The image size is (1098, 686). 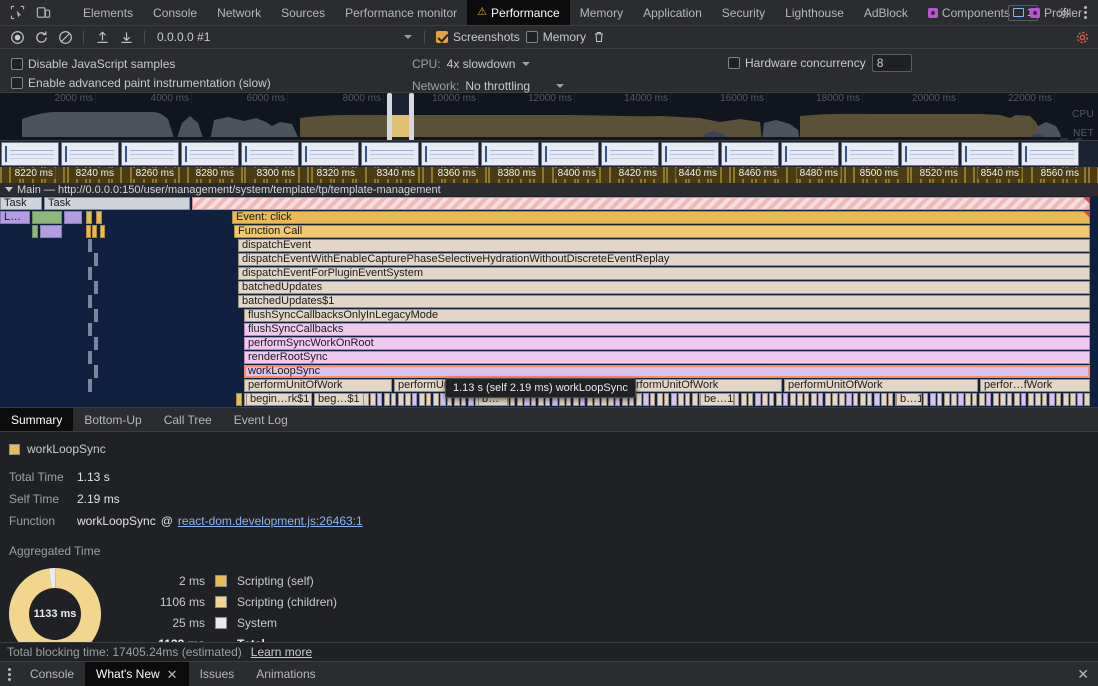 What do you see at coordinates (664, 273) in the screenshot?
I see `flame-bar: dispatchEventForPluginEventSystem` at bounding box center [664, 273].